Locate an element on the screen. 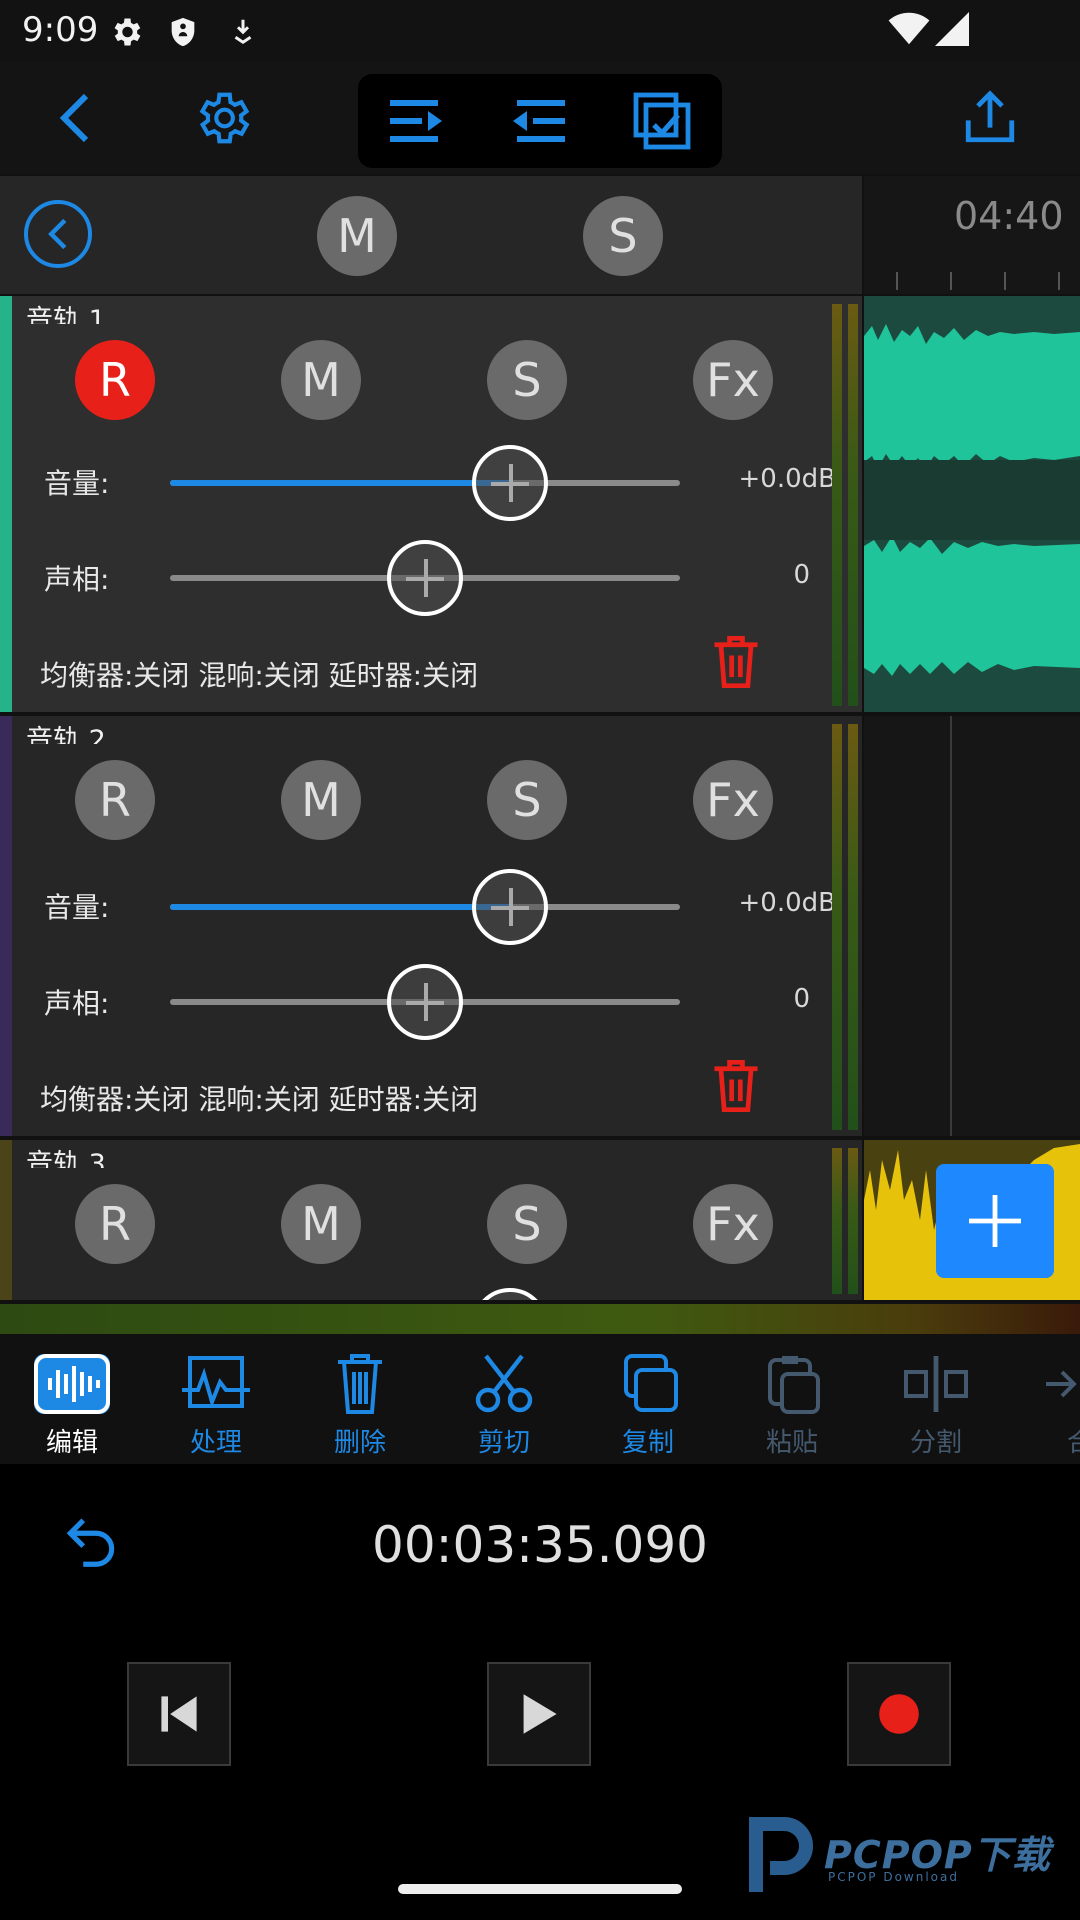 The image size is (1080, 1920). effects-status: 均衡器:关闭 混响:关闭 延时器:关闭 is located at coordinates (259, 1099).